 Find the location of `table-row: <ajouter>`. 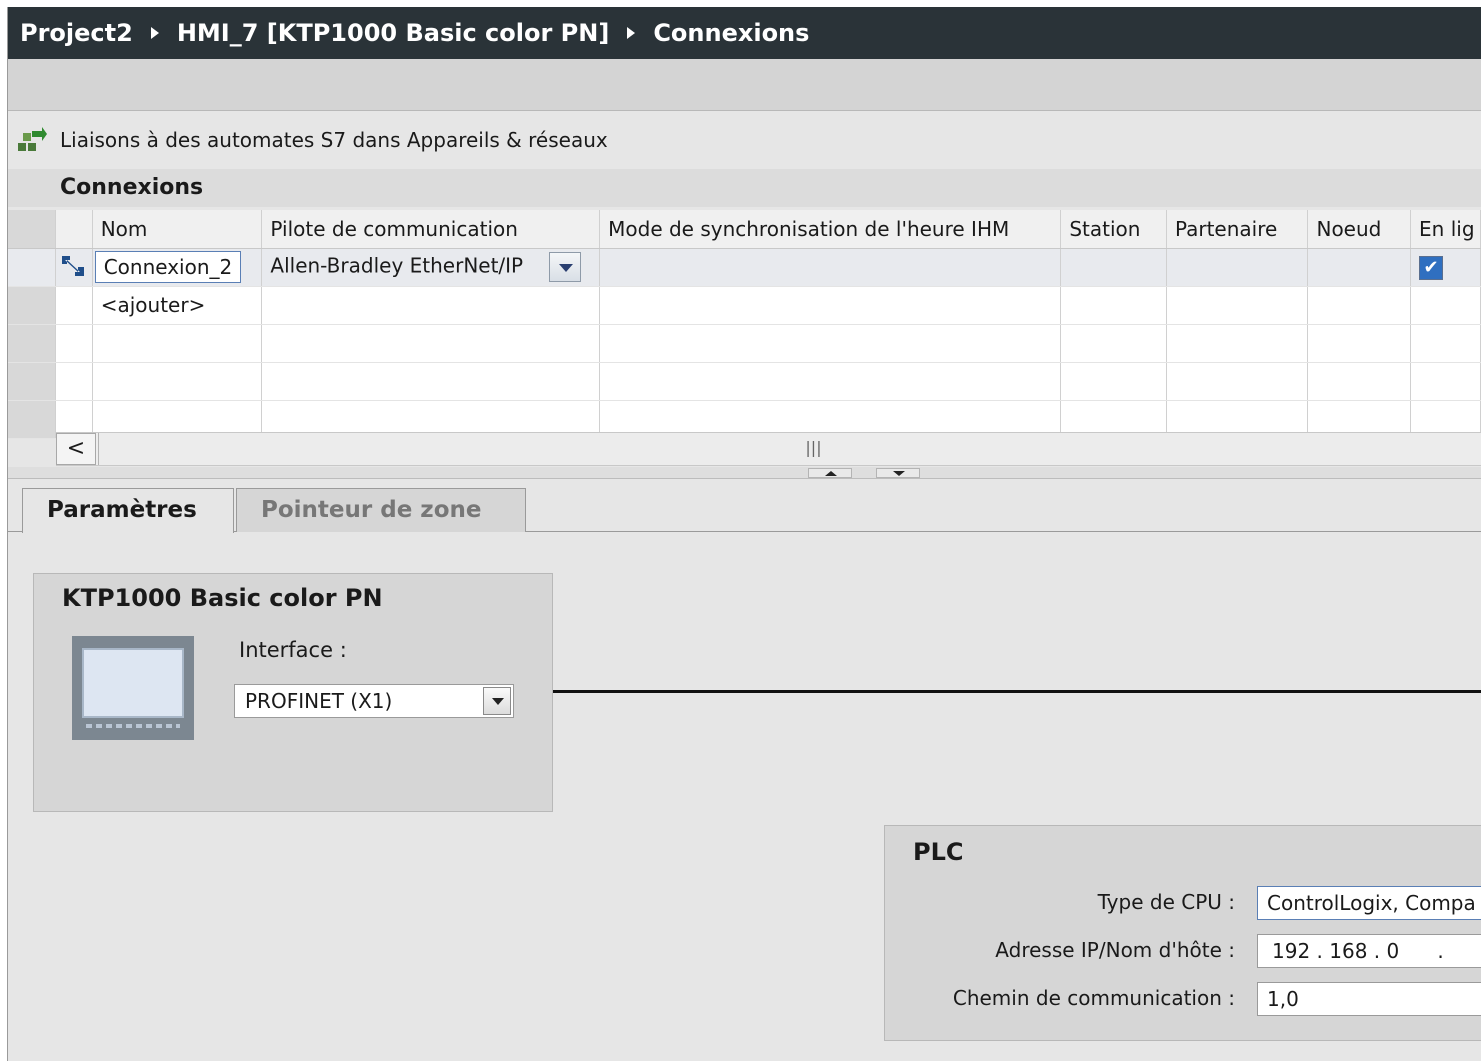

table-row: <ajouter> is located at coordinates (744, 305).